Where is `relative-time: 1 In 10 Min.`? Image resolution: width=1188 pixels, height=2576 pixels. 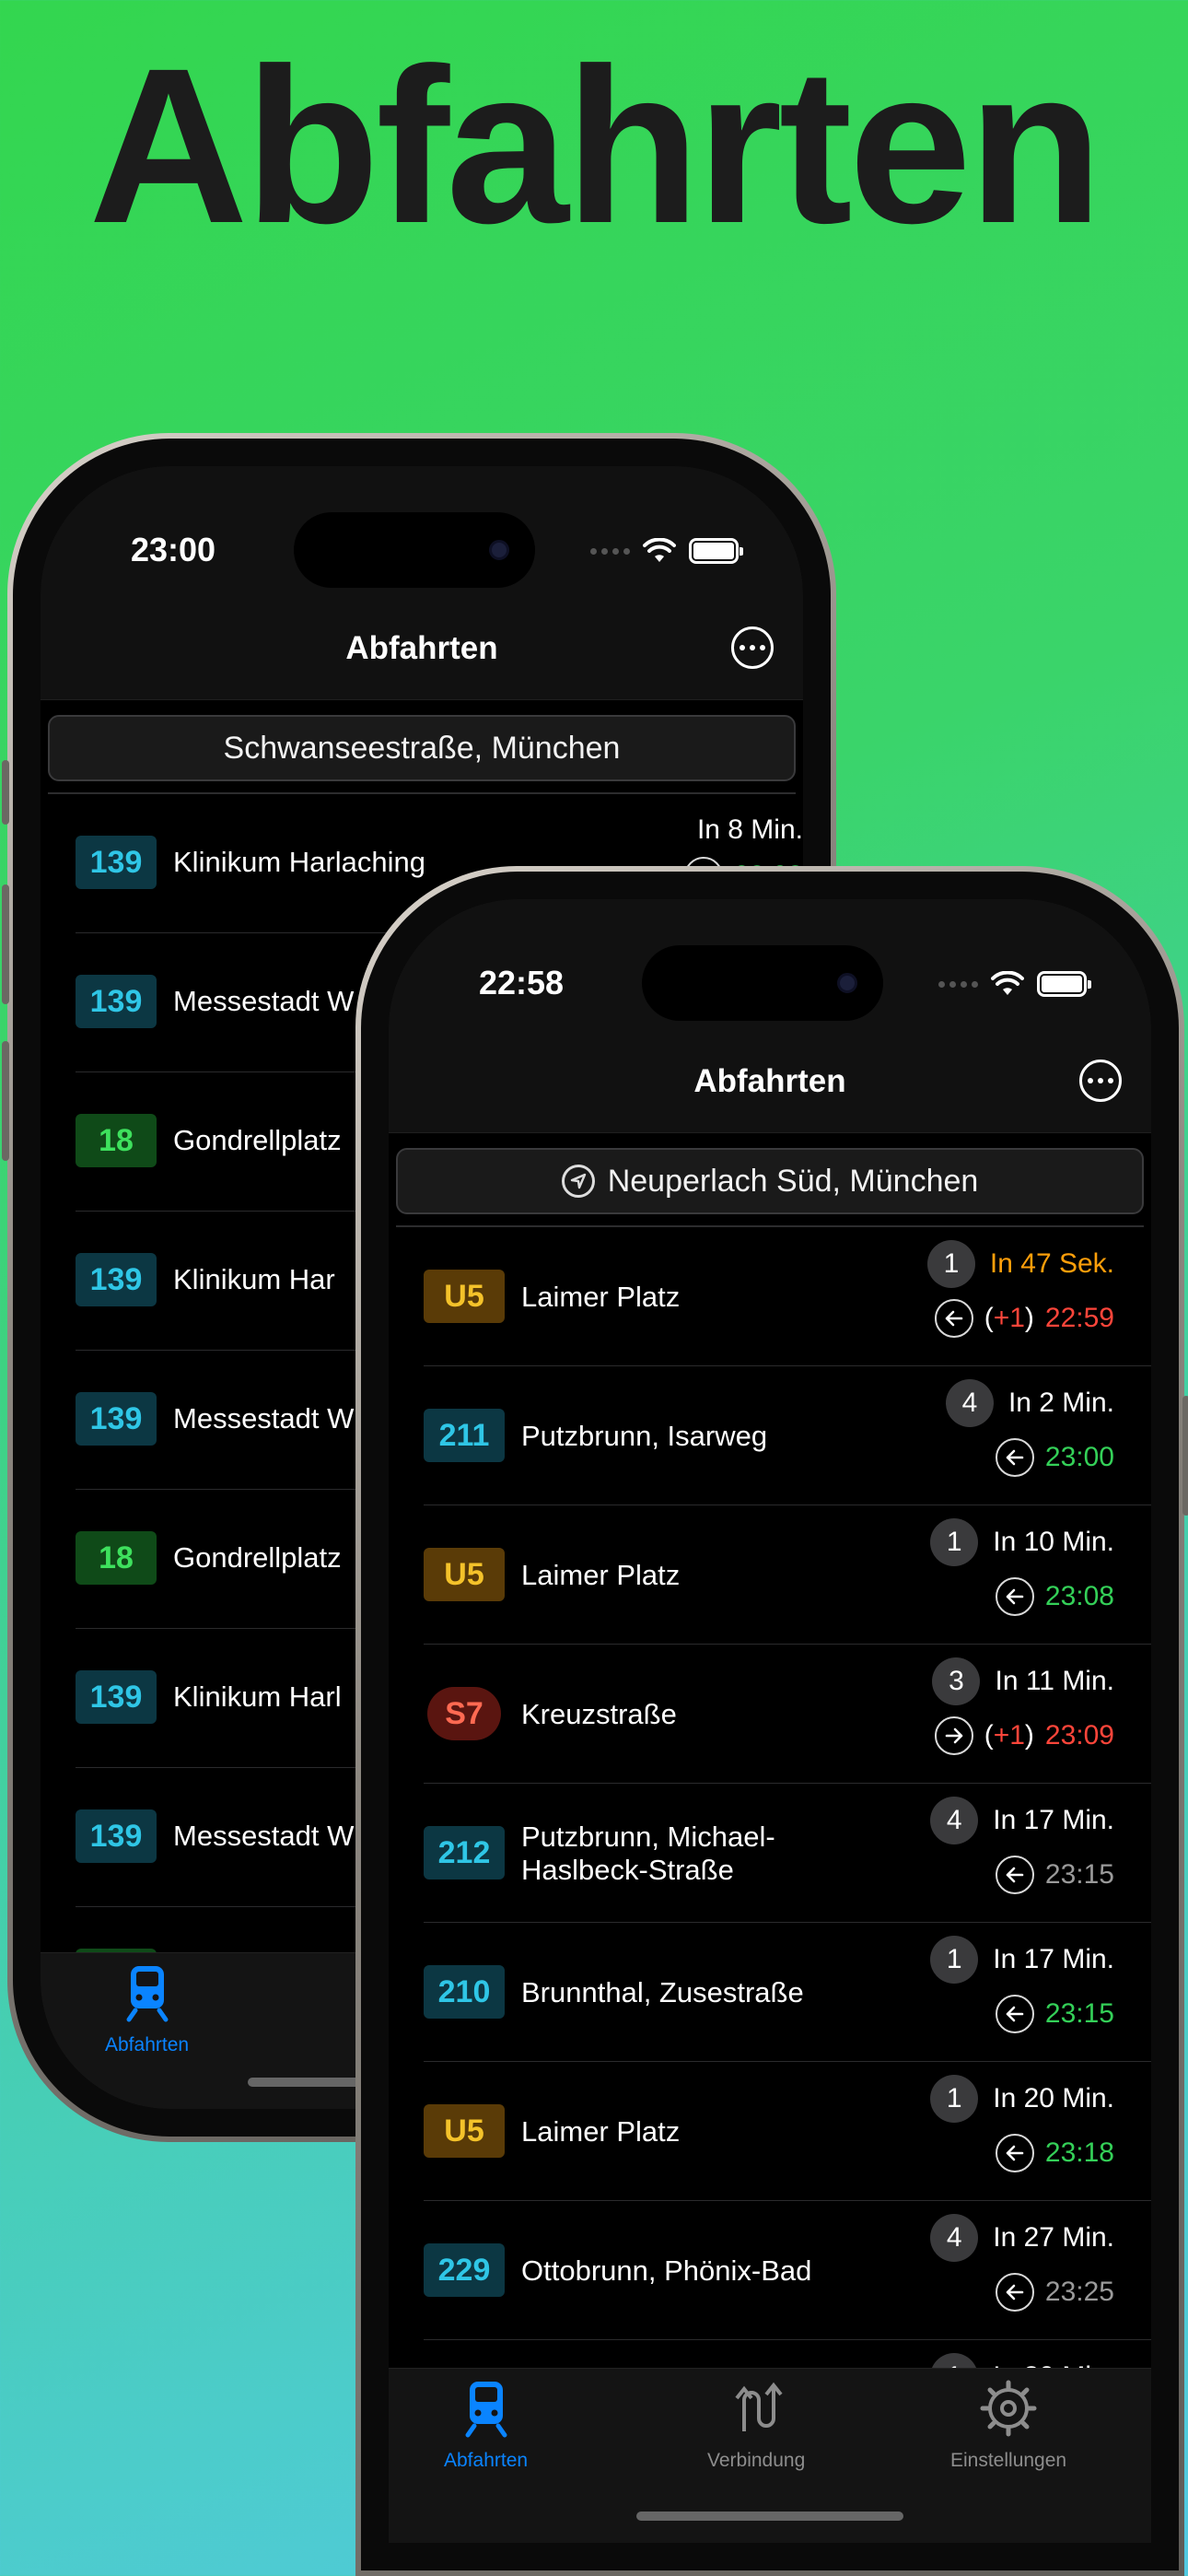
relative-time: 1 In 10 Min. is located at coordinates (1022, 1542).